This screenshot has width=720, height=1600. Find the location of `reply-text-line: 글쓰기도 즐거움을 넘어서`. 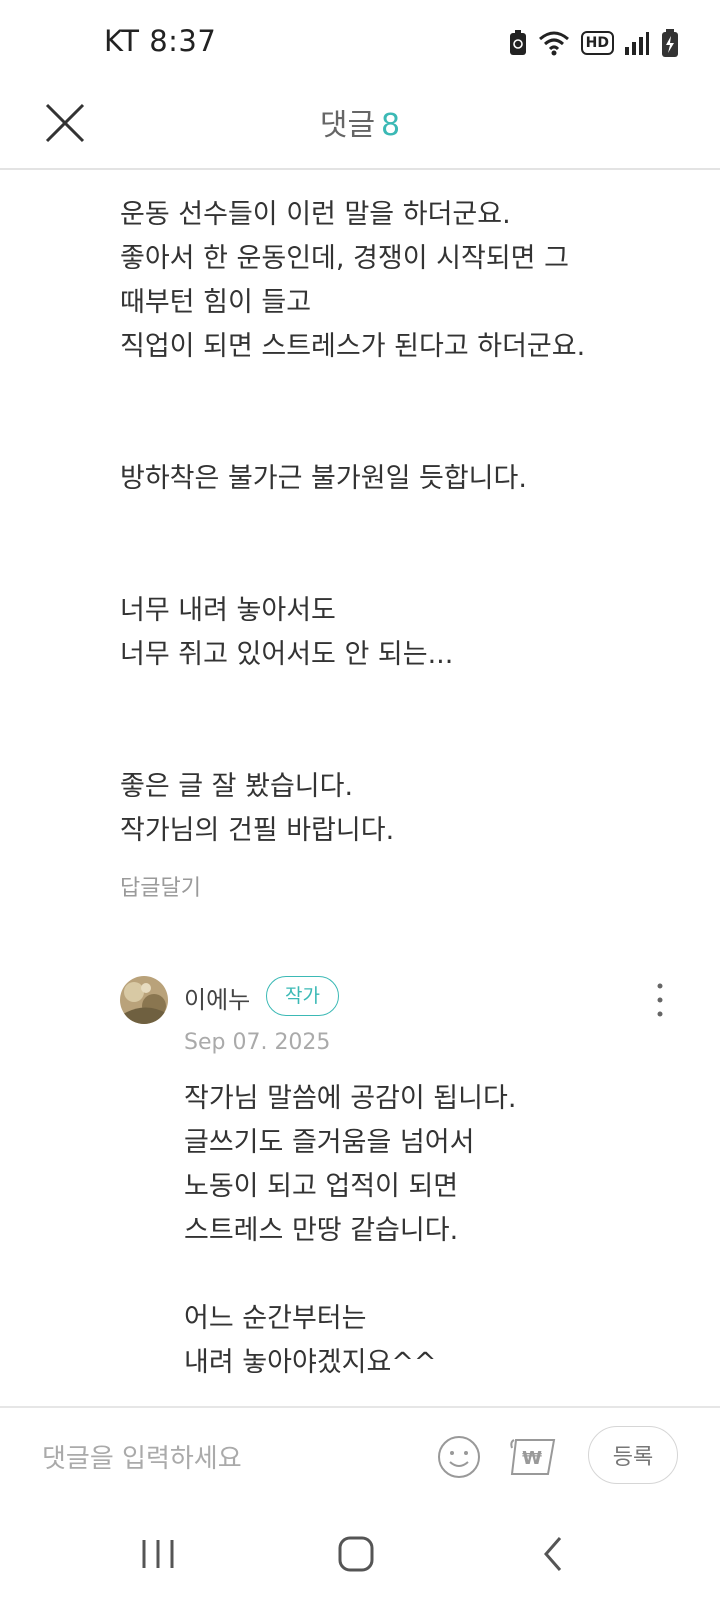

reply-text-line: 글쓰기도 즐거움을 넘어서 is located at coordinates (329, 1142).